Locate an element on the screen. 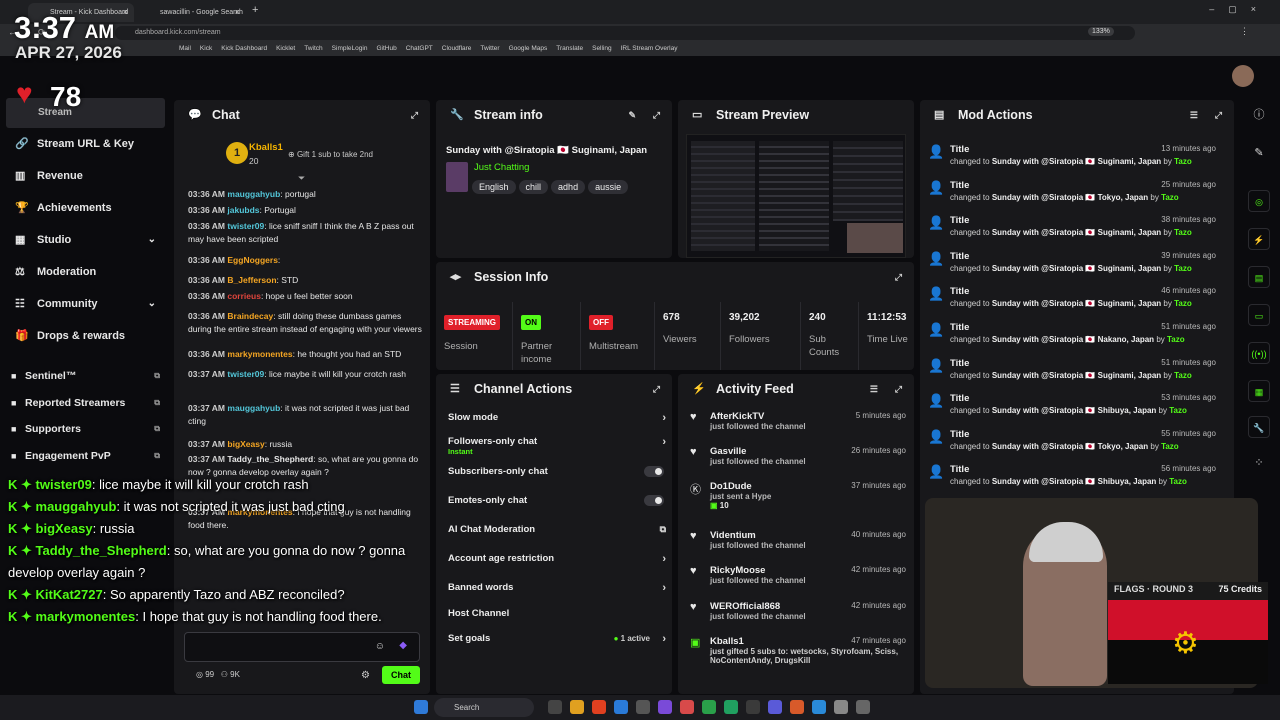 The height and width of the screenshot is (720, 1280). obs-icon is located at coordinates (665, 707).